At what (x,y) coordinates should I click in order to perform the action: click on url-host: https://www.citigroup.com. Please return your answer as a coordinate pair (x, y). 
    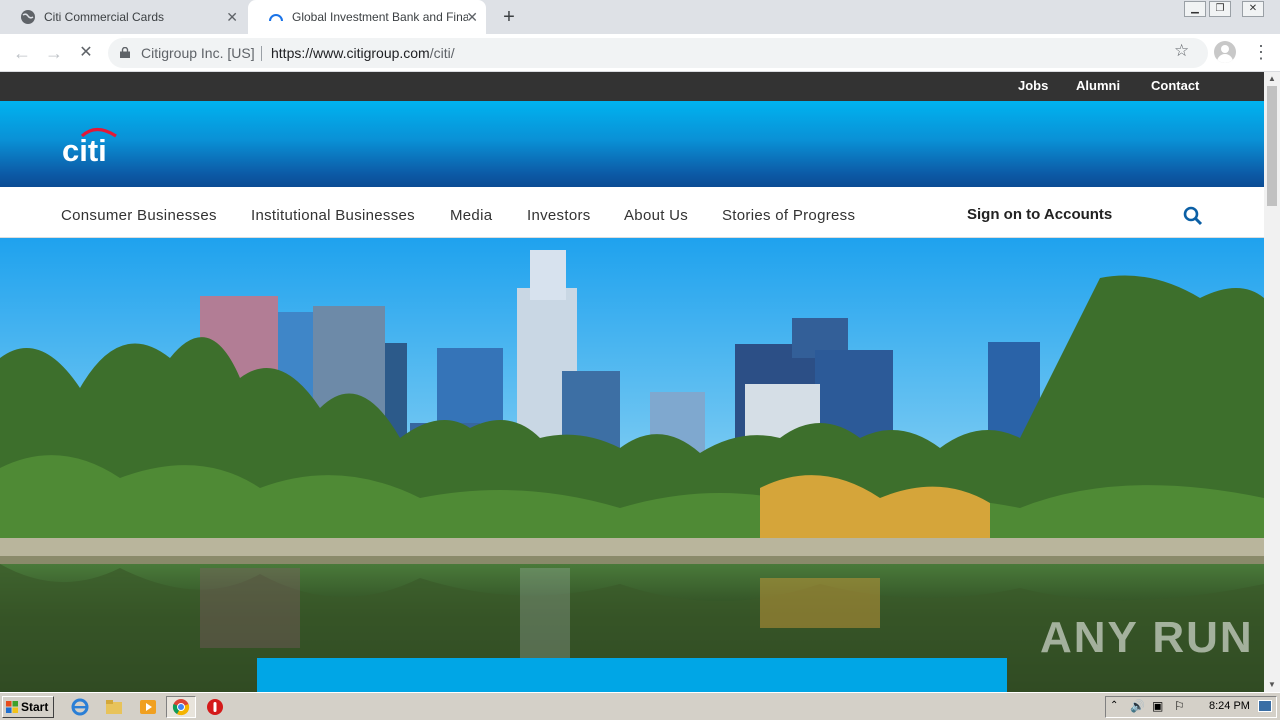
    Looking at the image, I should click on (350, 53).